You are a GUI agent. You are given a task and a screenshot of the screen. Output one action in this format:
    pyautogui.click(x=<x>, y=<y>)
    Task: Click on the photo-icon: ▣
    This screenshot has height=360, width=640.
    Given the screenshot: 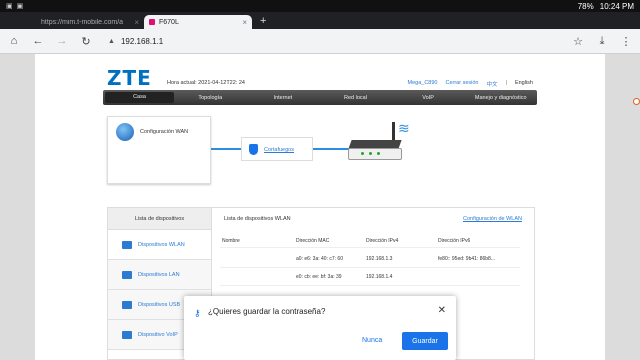 What is the action you would take?
    pyautogui.click(x=9, y=6)
    